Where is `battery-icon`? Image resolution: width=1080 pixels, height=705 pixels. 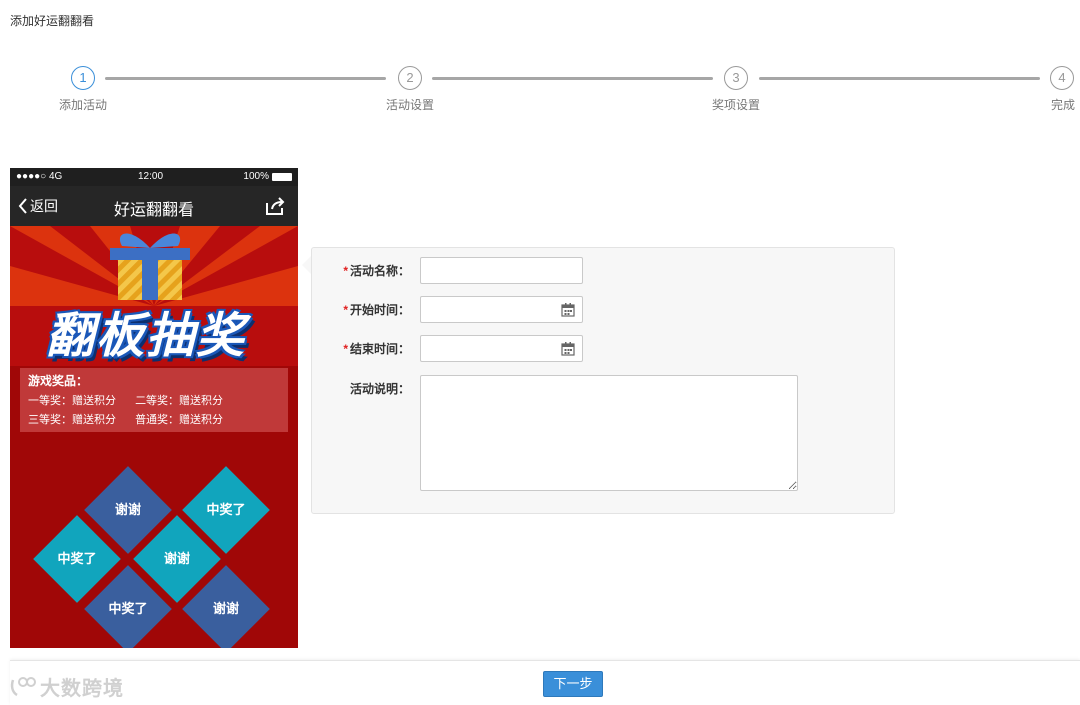
battery-icon is located at coordinates (282, 176).